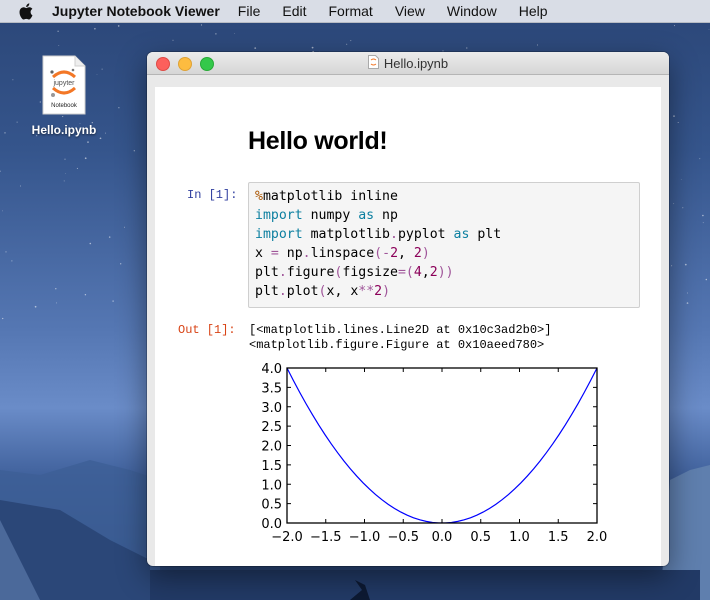  I want to click on y-tick-label: 2.5, so click(271, 427).